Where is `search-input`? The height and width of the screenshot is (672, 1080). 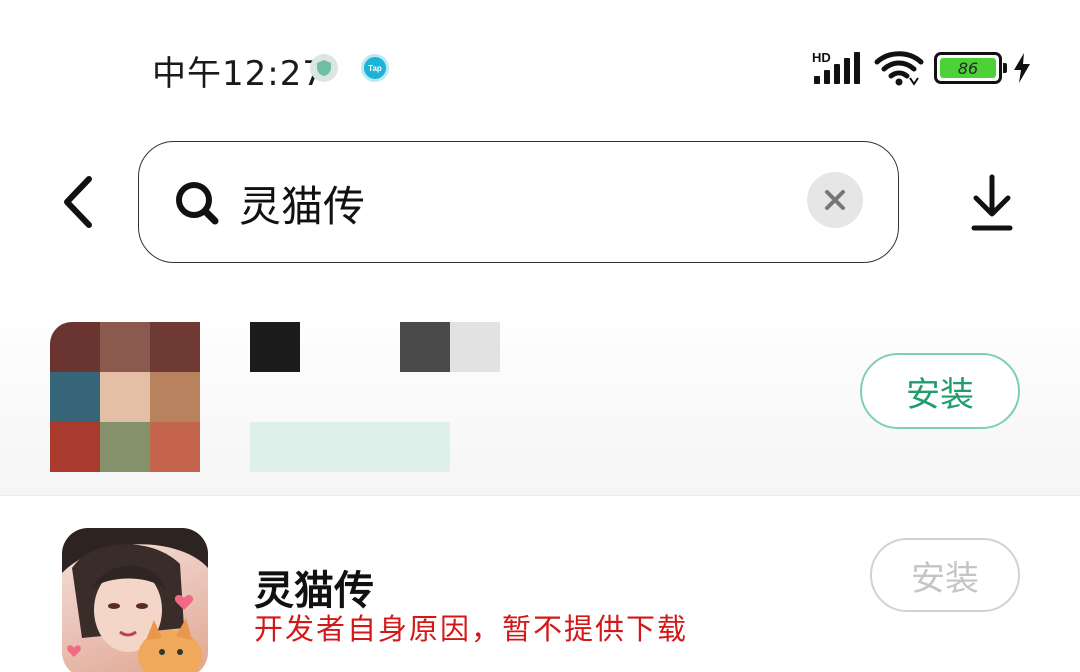
search-input is located at coordinates (509, 203).